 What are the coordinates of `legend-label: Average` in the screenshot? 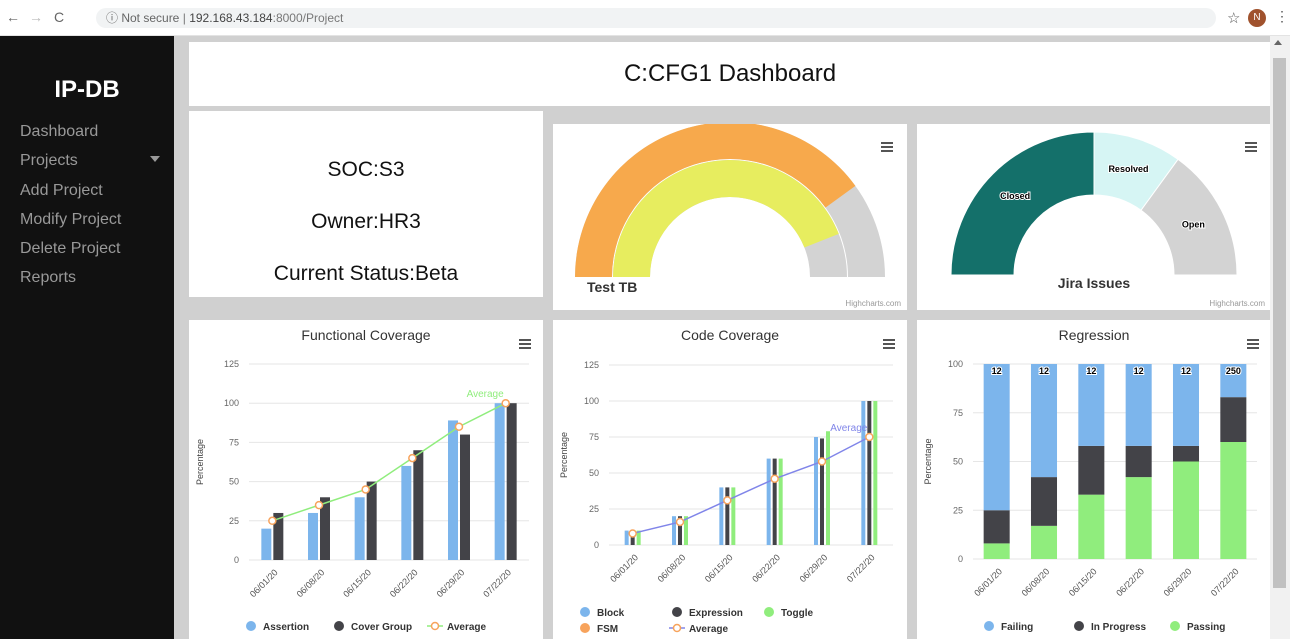 It's located at (467, 627).